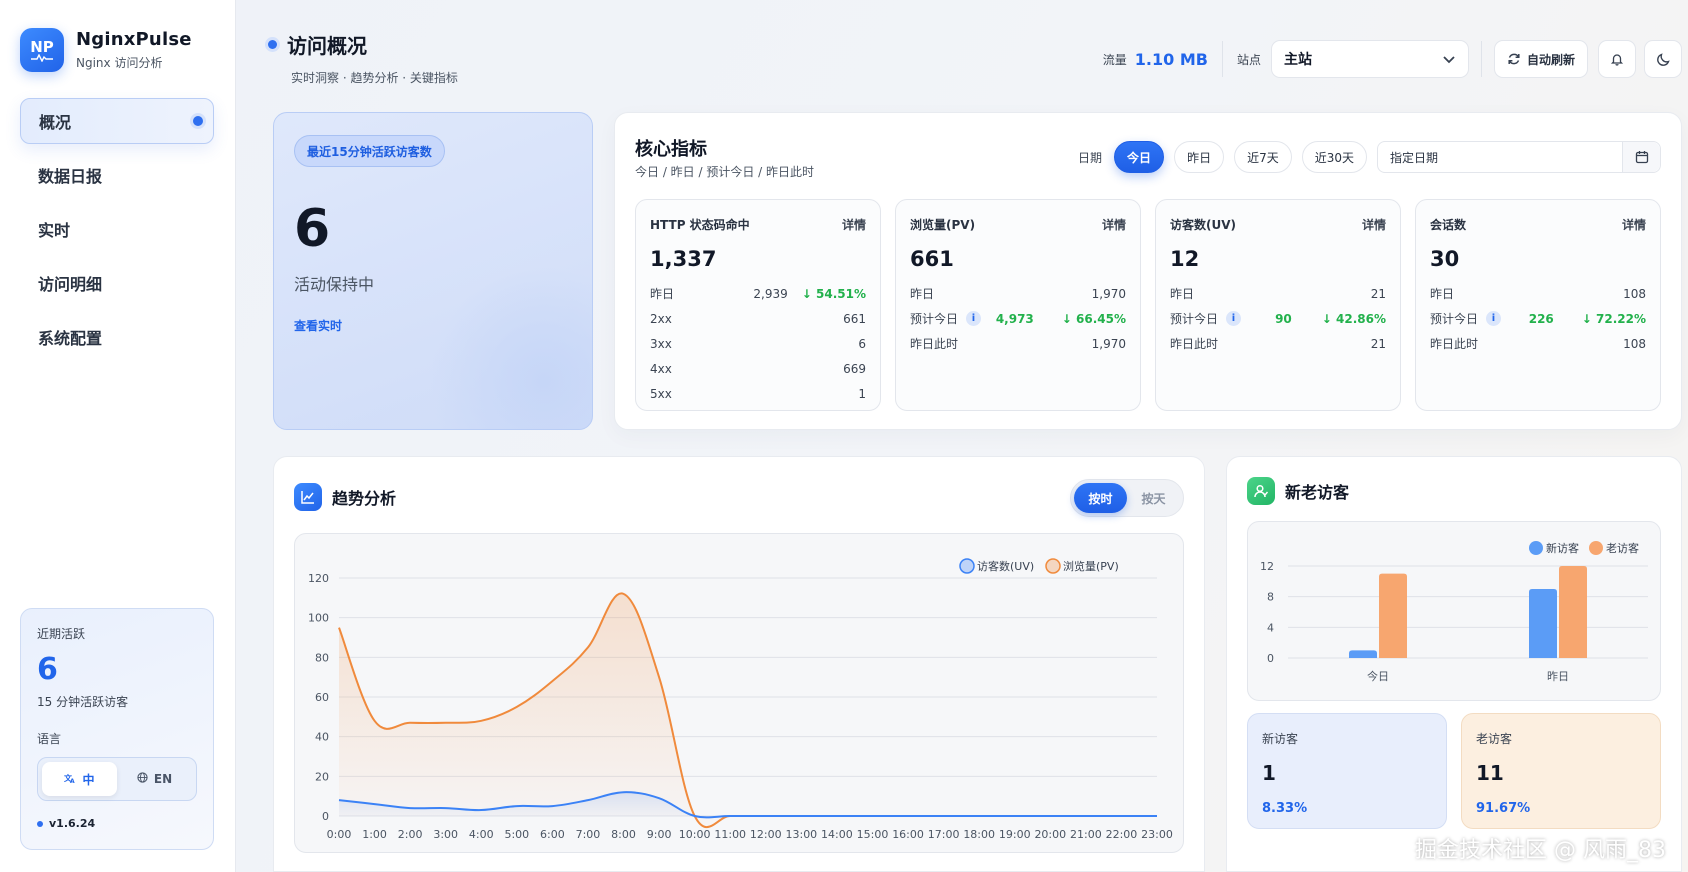 This screenshot has height=872, width=1688. What do you see at coordinates (117, 283) in the screenshot?
I see `sidebar-item-access-details: 访问明细` at bounding box center [117, 283].